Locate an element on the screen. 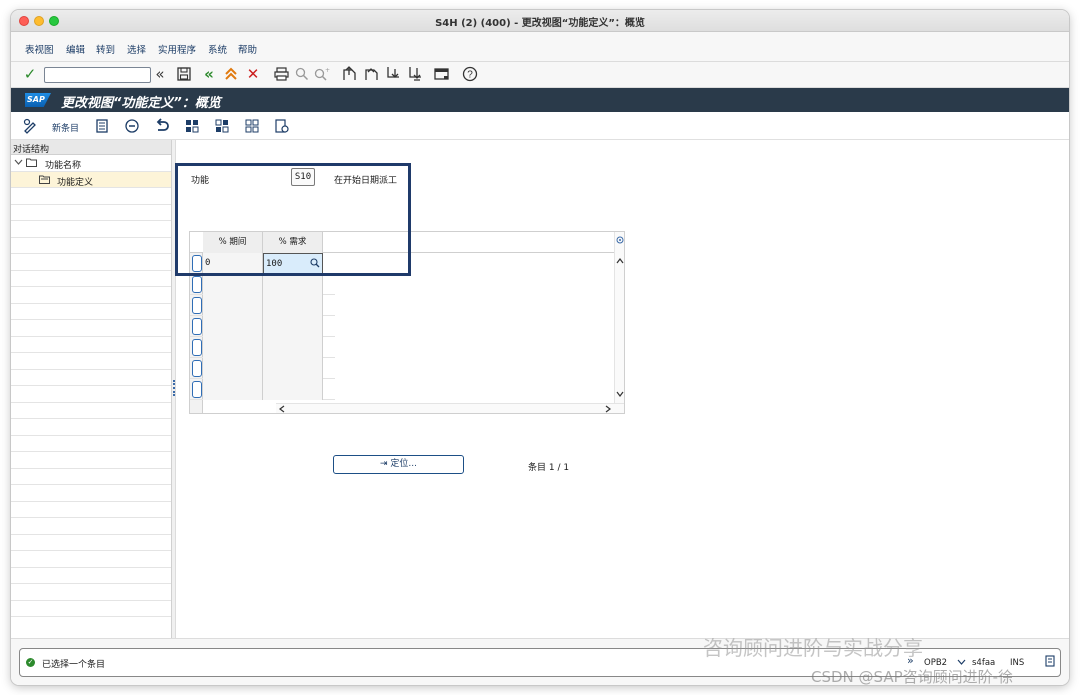  tree-empty-rows is located at coordinates (91, 402).